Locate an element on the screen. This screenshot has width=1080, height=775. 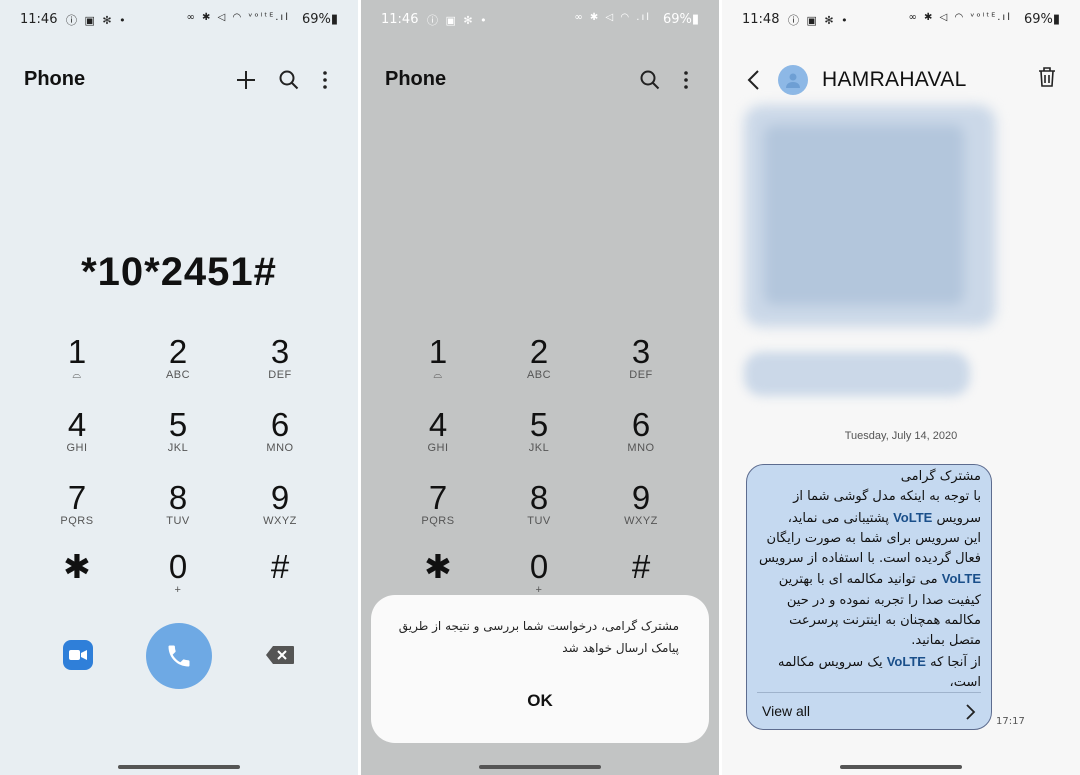
blurred-message is located at coordinates (857, 374).